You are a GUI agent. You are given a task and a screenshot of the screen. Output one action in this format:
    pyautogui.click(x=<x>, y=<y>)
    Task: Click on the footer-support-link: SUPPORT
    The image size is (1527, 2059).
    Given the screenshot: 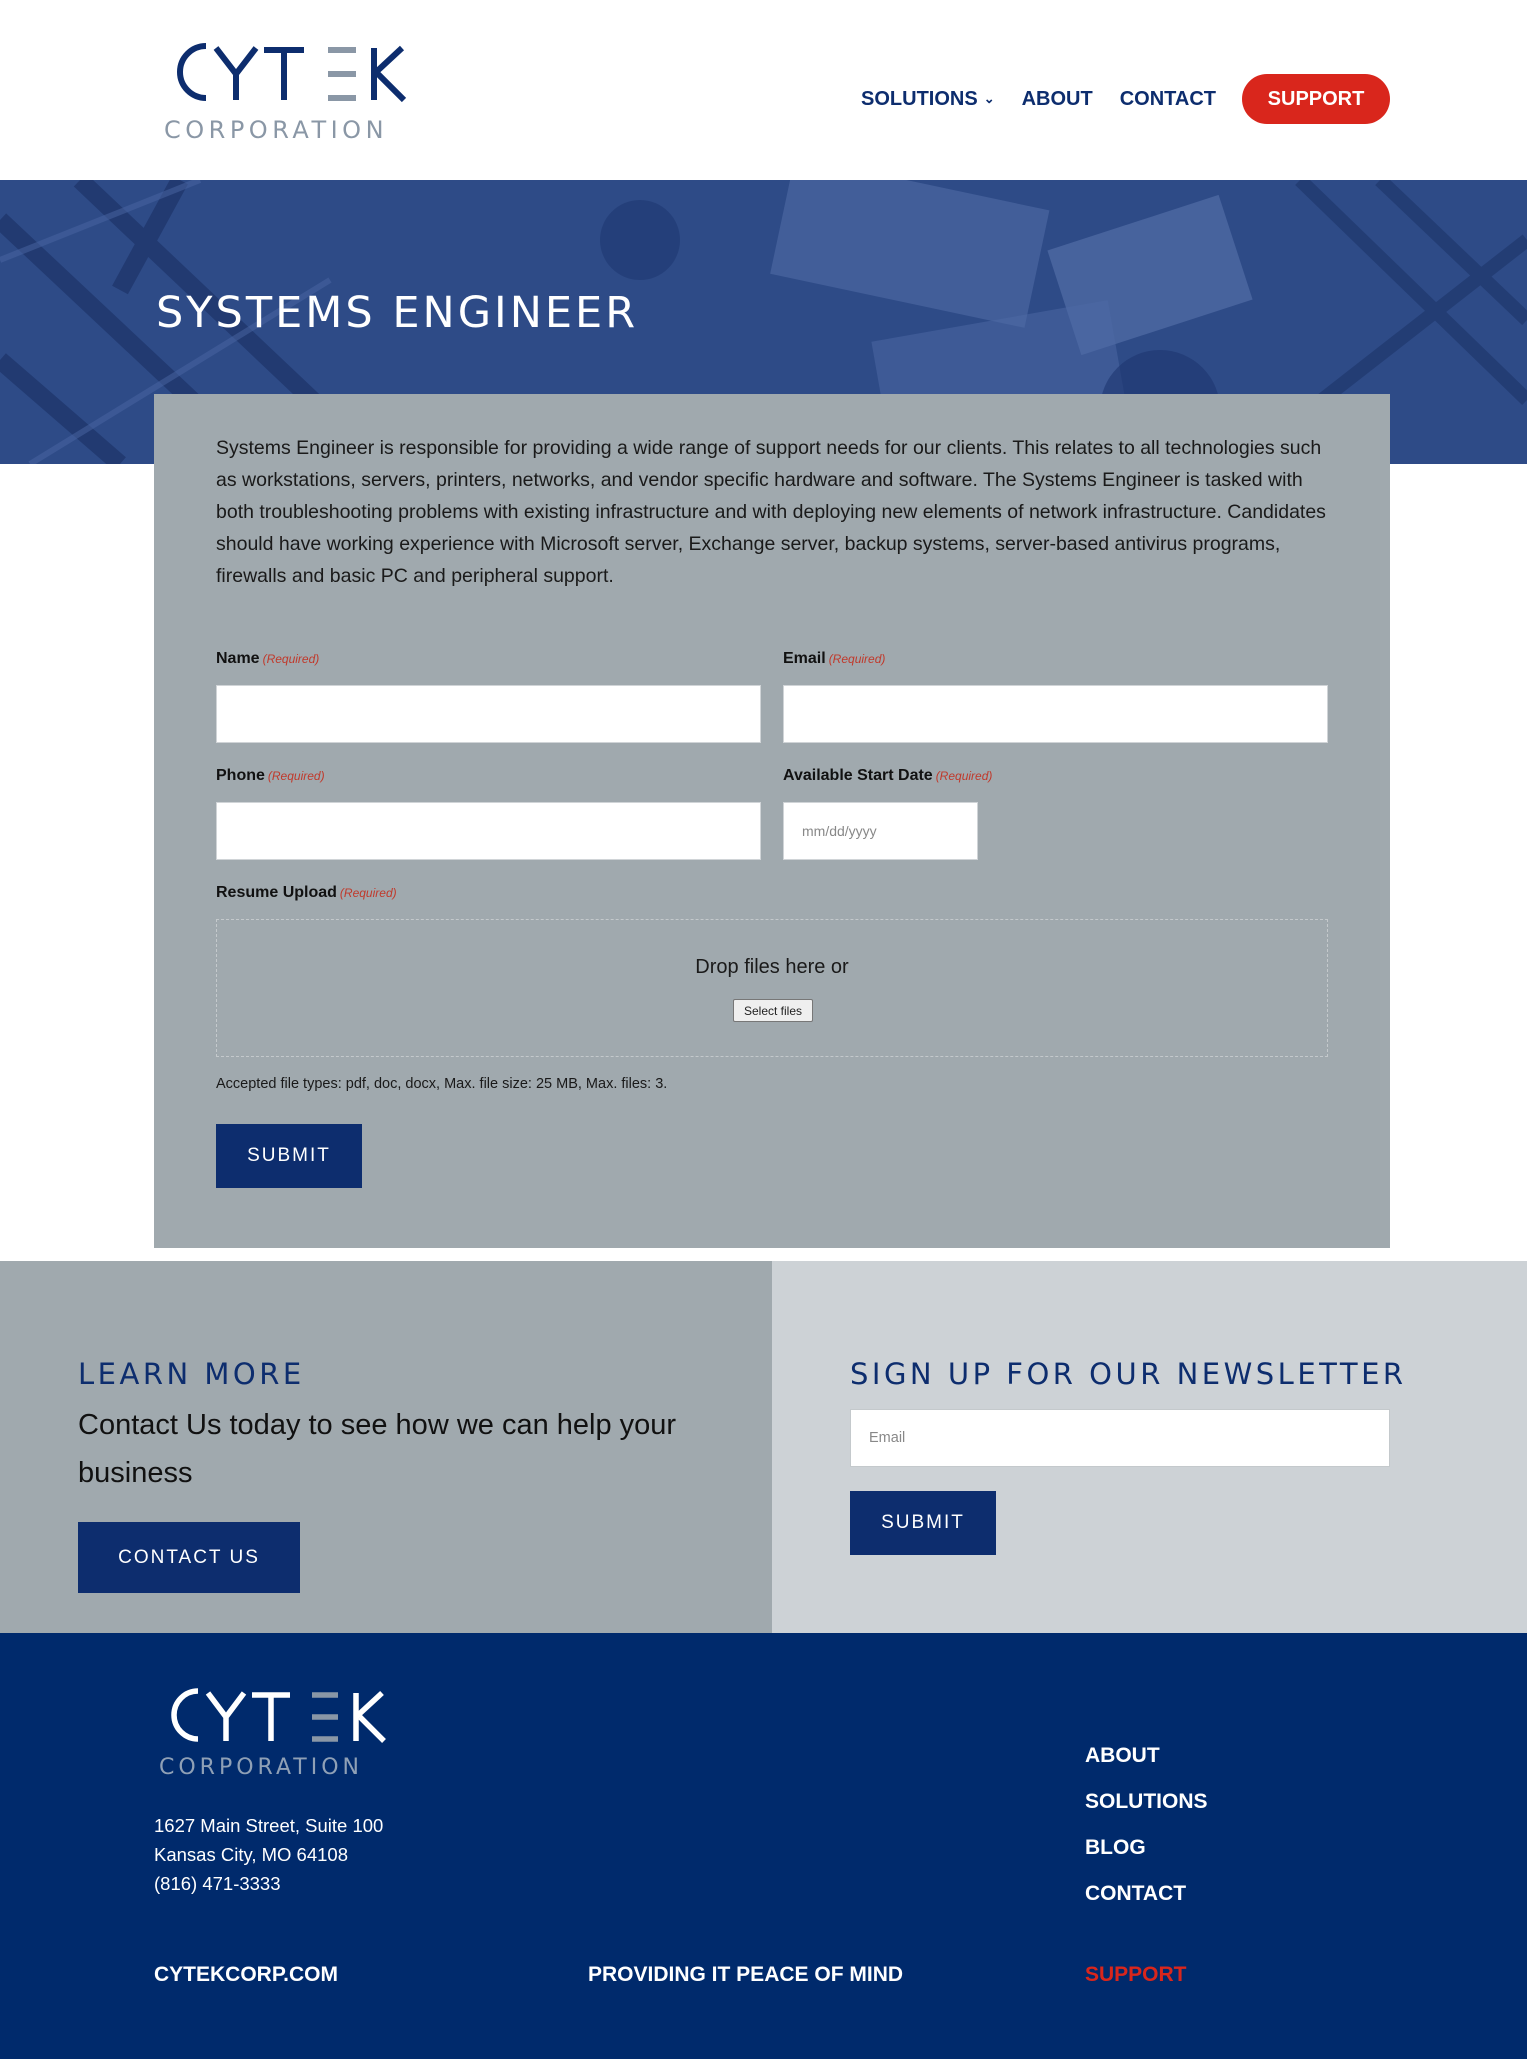 What is the action you would take?
    pyautogui.click(x=1136, y=1975)
    